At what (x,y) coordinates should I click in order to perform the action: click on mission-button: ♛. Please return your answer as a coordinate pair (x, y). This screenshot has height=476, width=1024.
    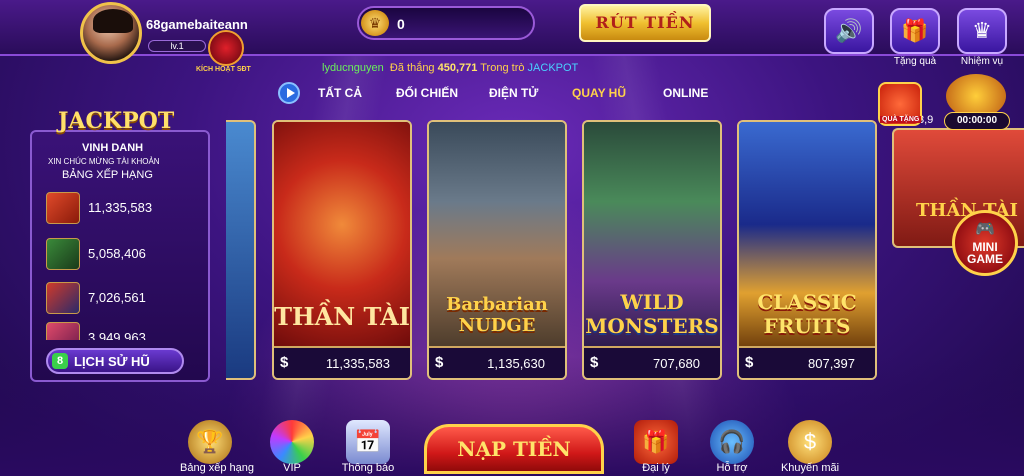
    Looking at the image, I should click on (982, 31).